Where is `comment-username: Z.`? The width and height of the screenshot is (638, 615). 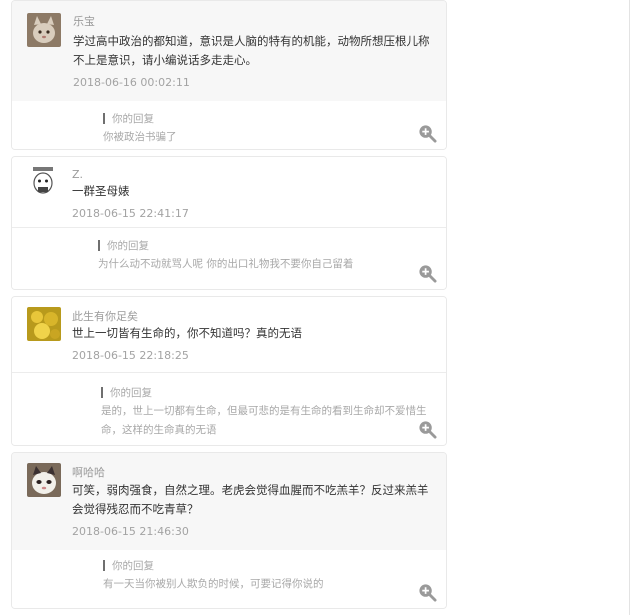
comment-username: Z. is located at coordinates (77, 174).